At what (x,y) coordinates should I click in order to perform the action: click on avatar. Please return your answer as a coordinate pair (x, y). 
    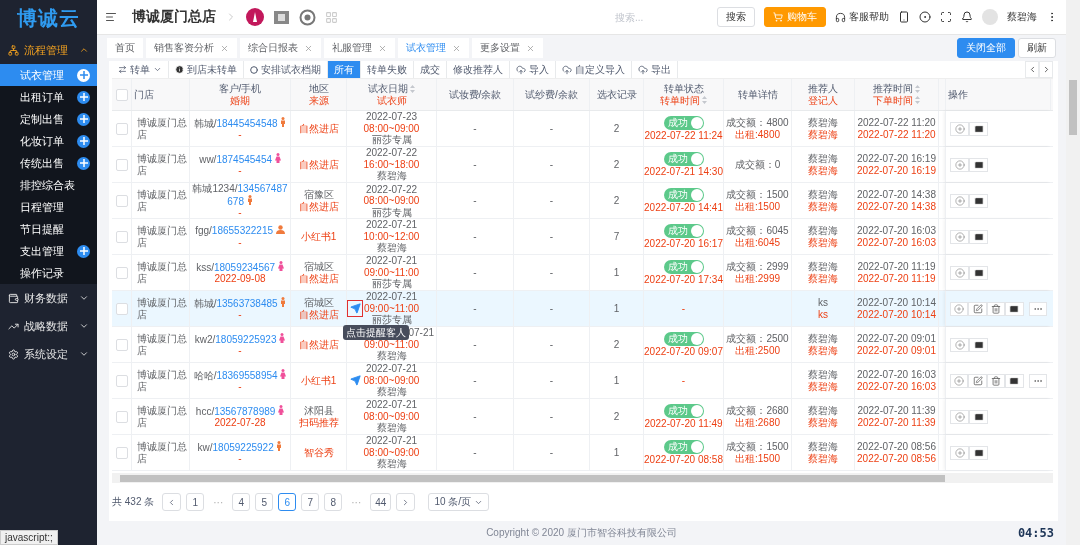
    Looking at the image, I should click on (990, 17).